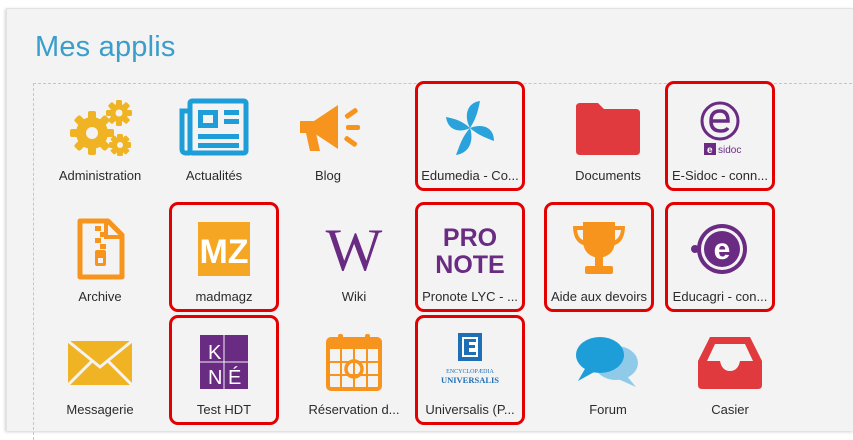  I want to click on edumedia-logo-icon, so click(470, 128).